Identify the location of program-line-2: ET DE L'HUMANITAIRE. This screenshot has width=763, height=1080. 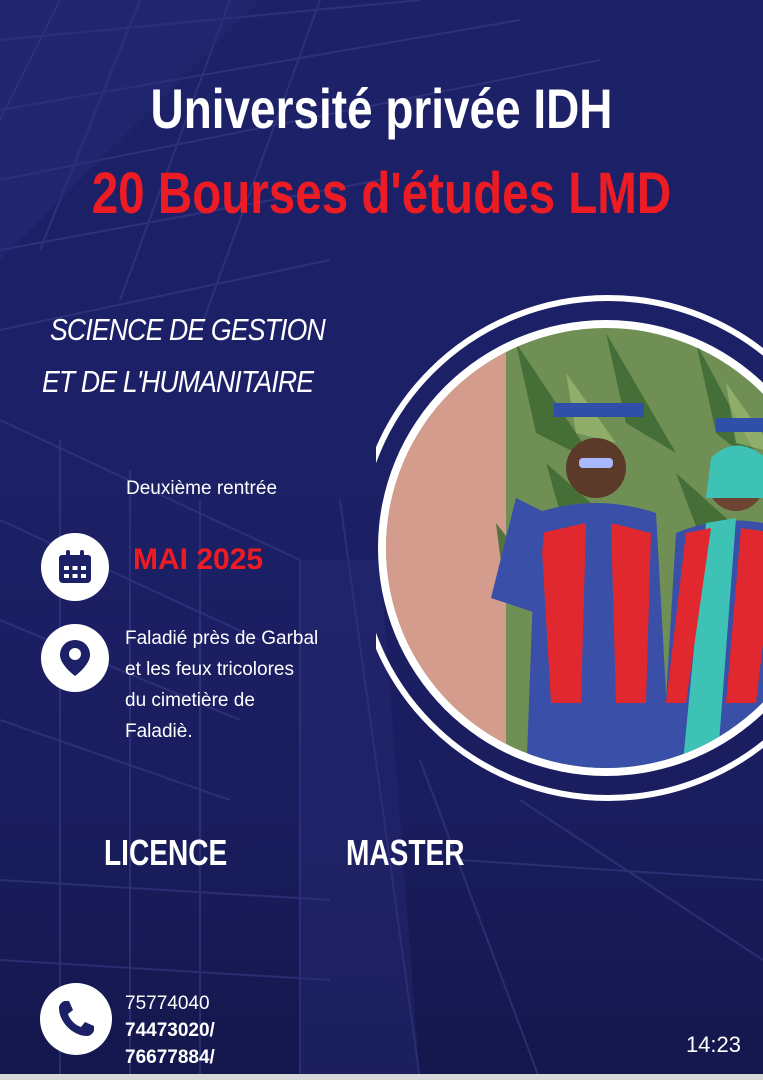
(178, 381).